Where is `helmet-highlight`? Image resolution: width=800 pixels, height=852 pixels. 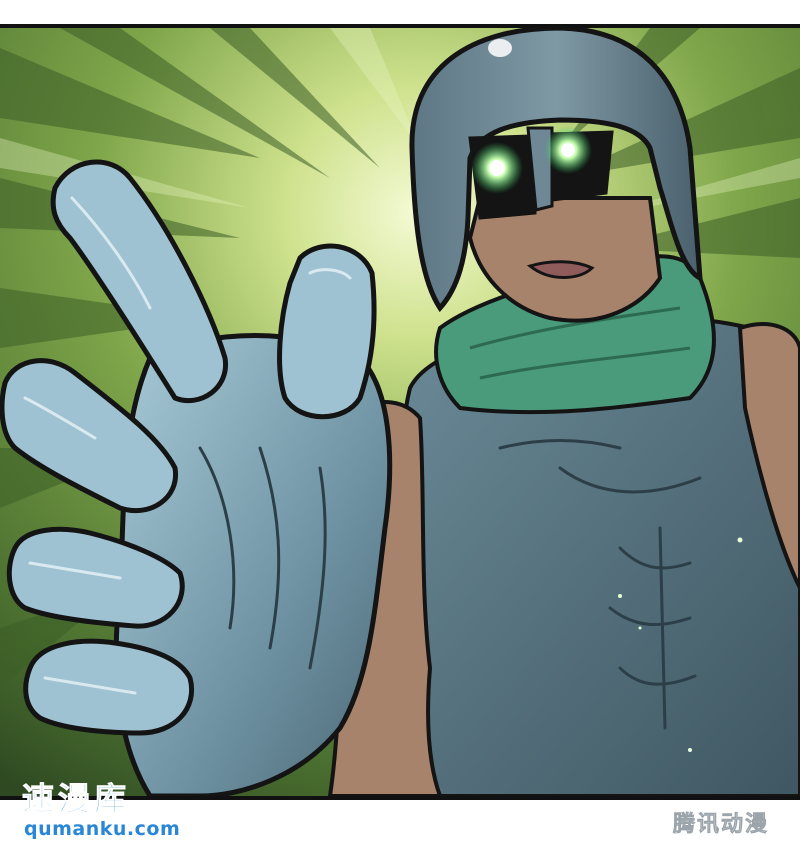 helmet-highlight is located at coordinates (500, 48).